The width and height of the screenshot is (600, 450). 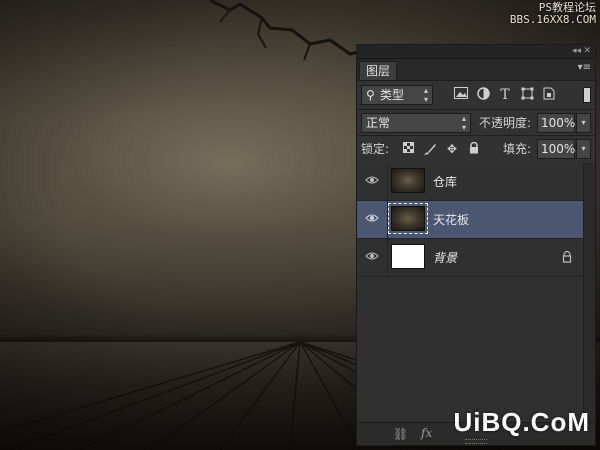 I want to click on blend-mode-select: 正常 ▴ ▾, so click(x=416, y=123).